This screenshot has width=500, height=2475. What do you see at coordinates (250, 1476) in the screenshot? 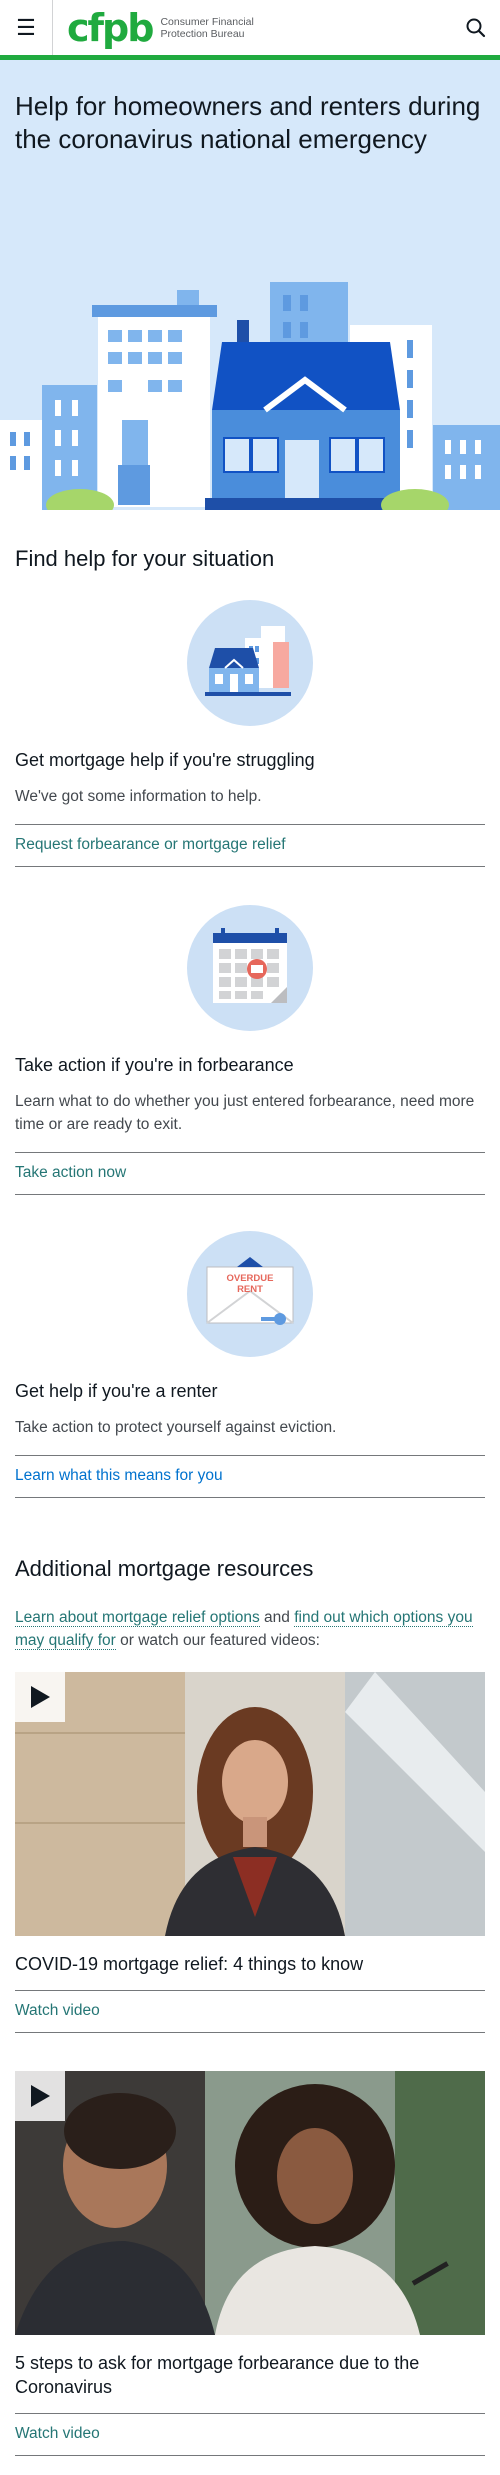
I see `renter-info-link: Learn what this means for you` at bounding box center [250, 1476].